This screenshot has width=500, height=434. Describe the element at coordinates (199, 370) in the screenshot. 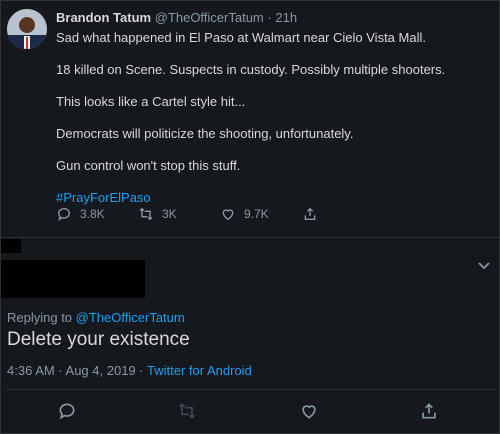

I see `reply-source: Twitter for Android` at that location.